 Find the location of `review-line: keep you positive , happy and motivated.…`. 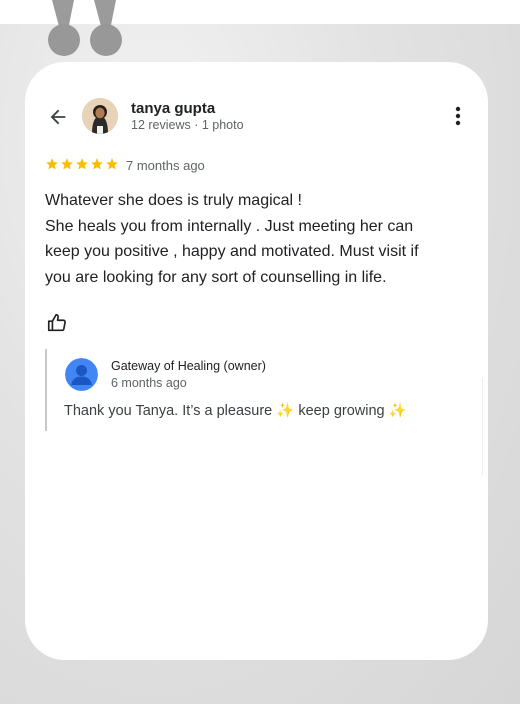

review-line: keep you positive , happy and motivated.… is located at coordinates (232, 251).